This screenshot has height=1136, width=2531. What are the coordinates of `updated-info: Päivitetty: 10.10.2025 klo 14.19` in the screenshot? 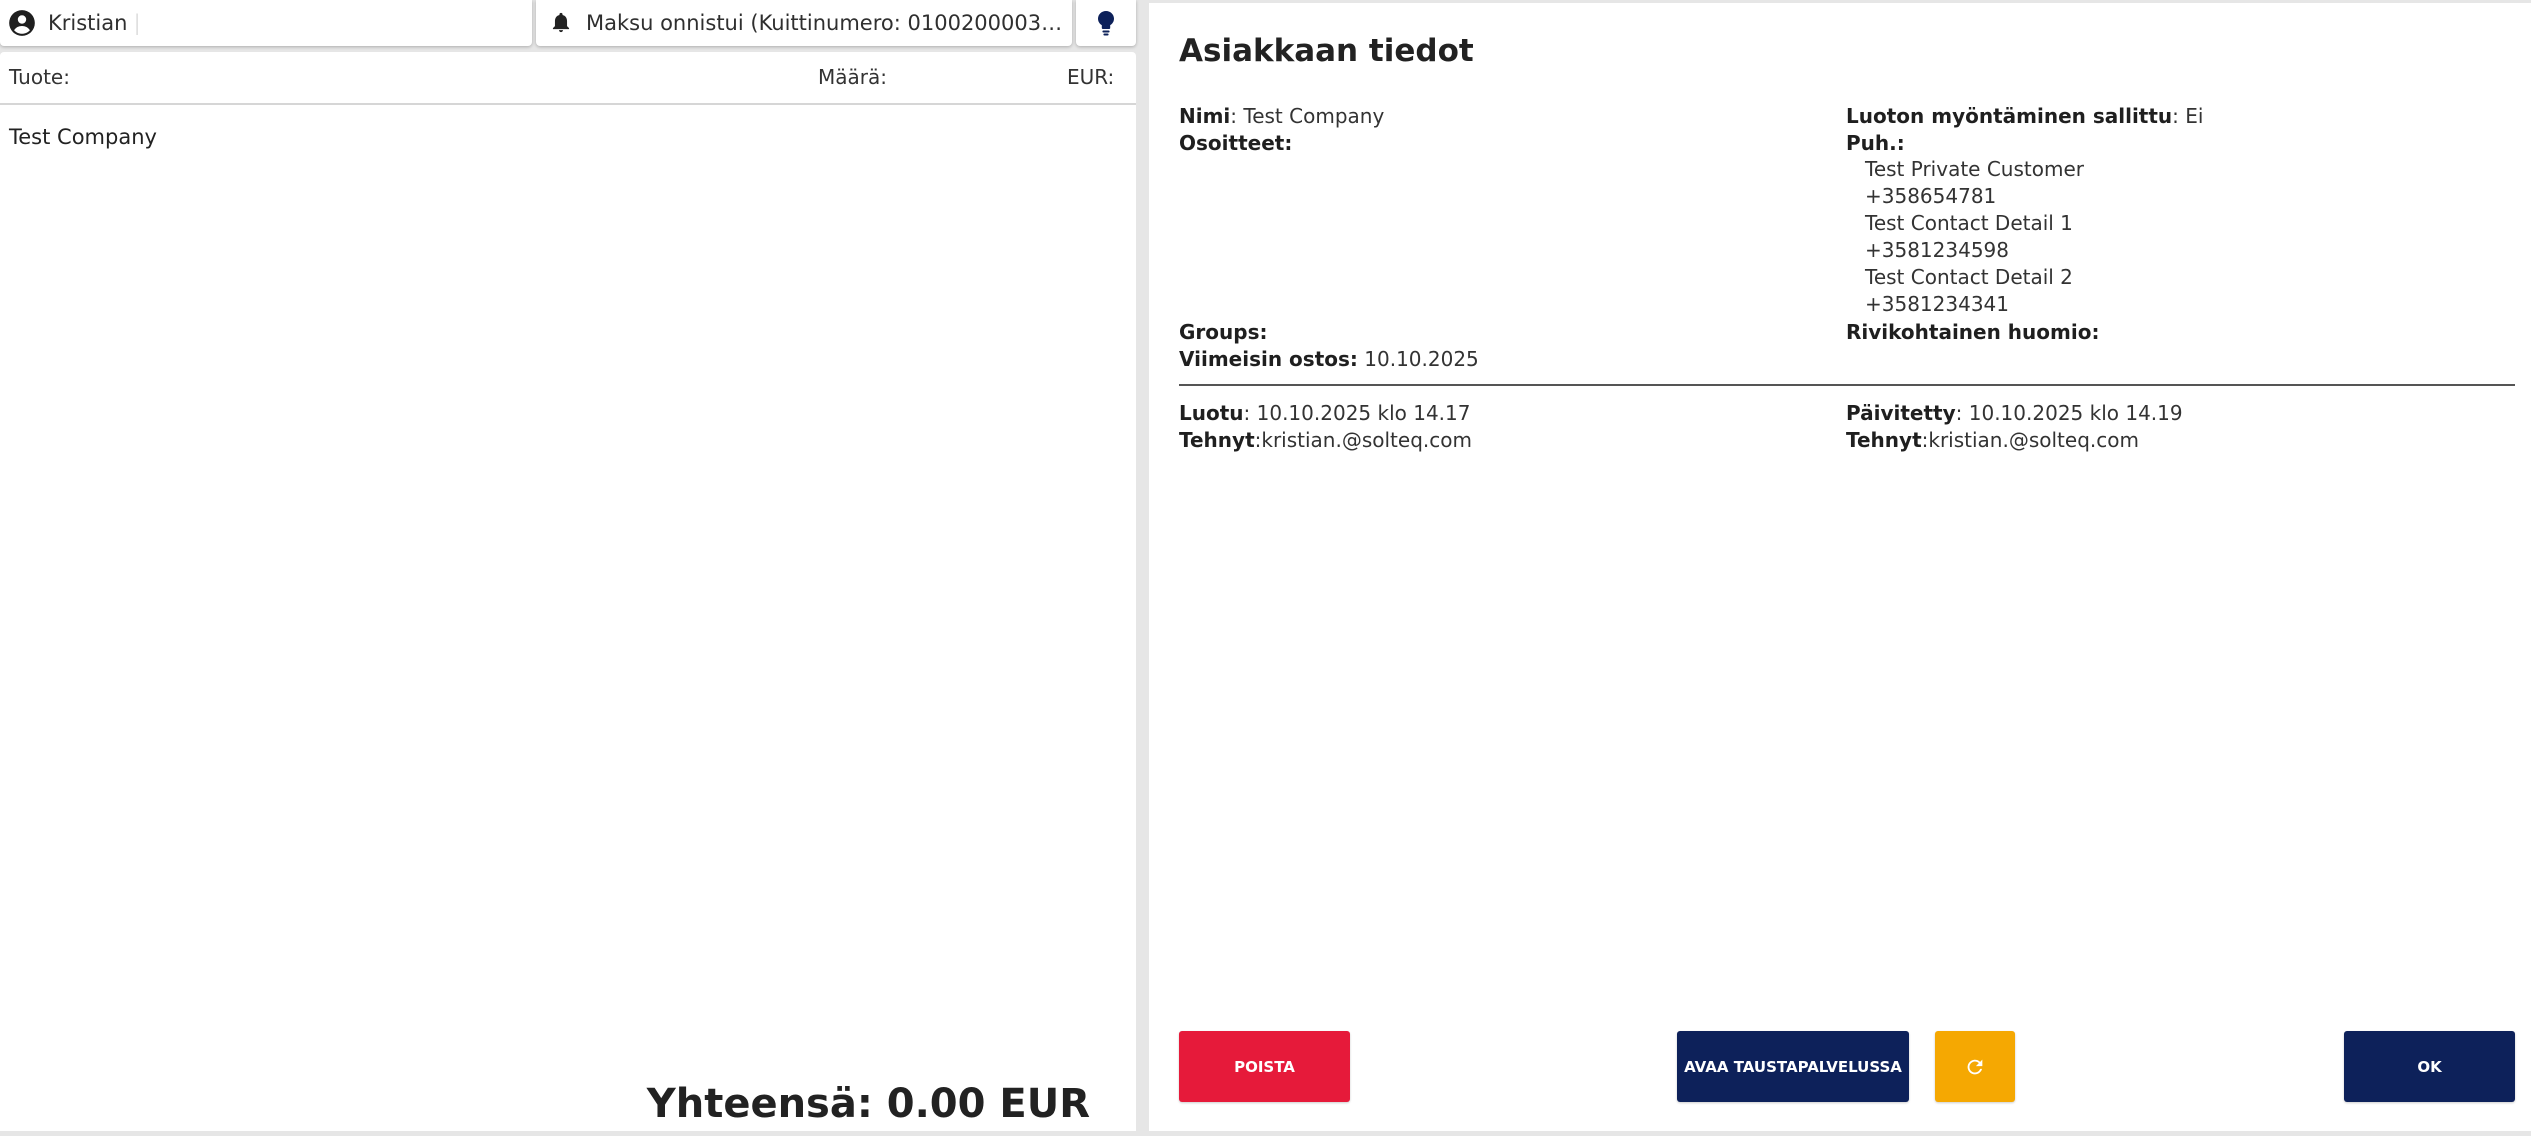 It's located at (2014, 413).